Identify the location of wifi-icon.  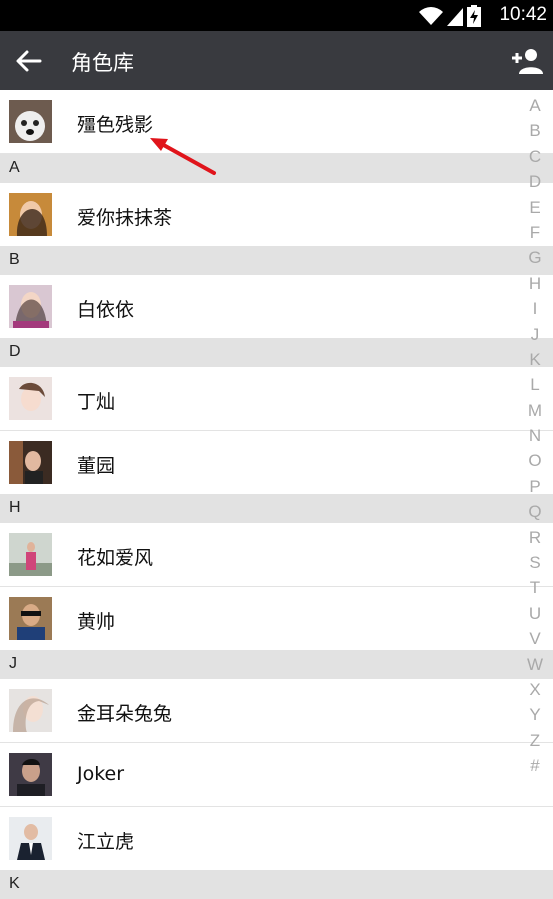
(431, 16).